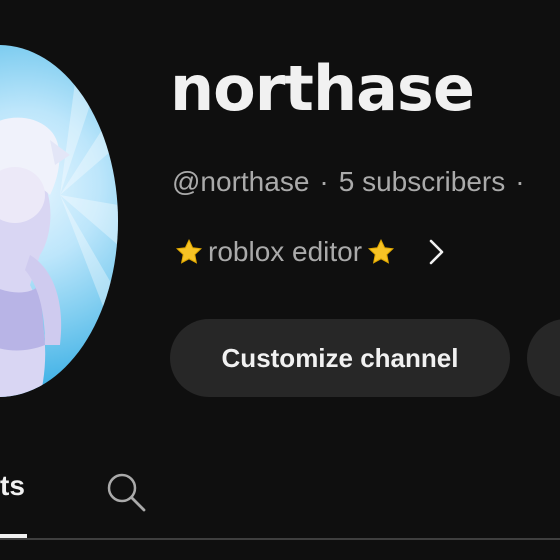 The width and height of the screenshot is (560, 560). Describe the element at coordinates (285, 251) in the screenshot. I see `description-text: roblox editor` at that location.